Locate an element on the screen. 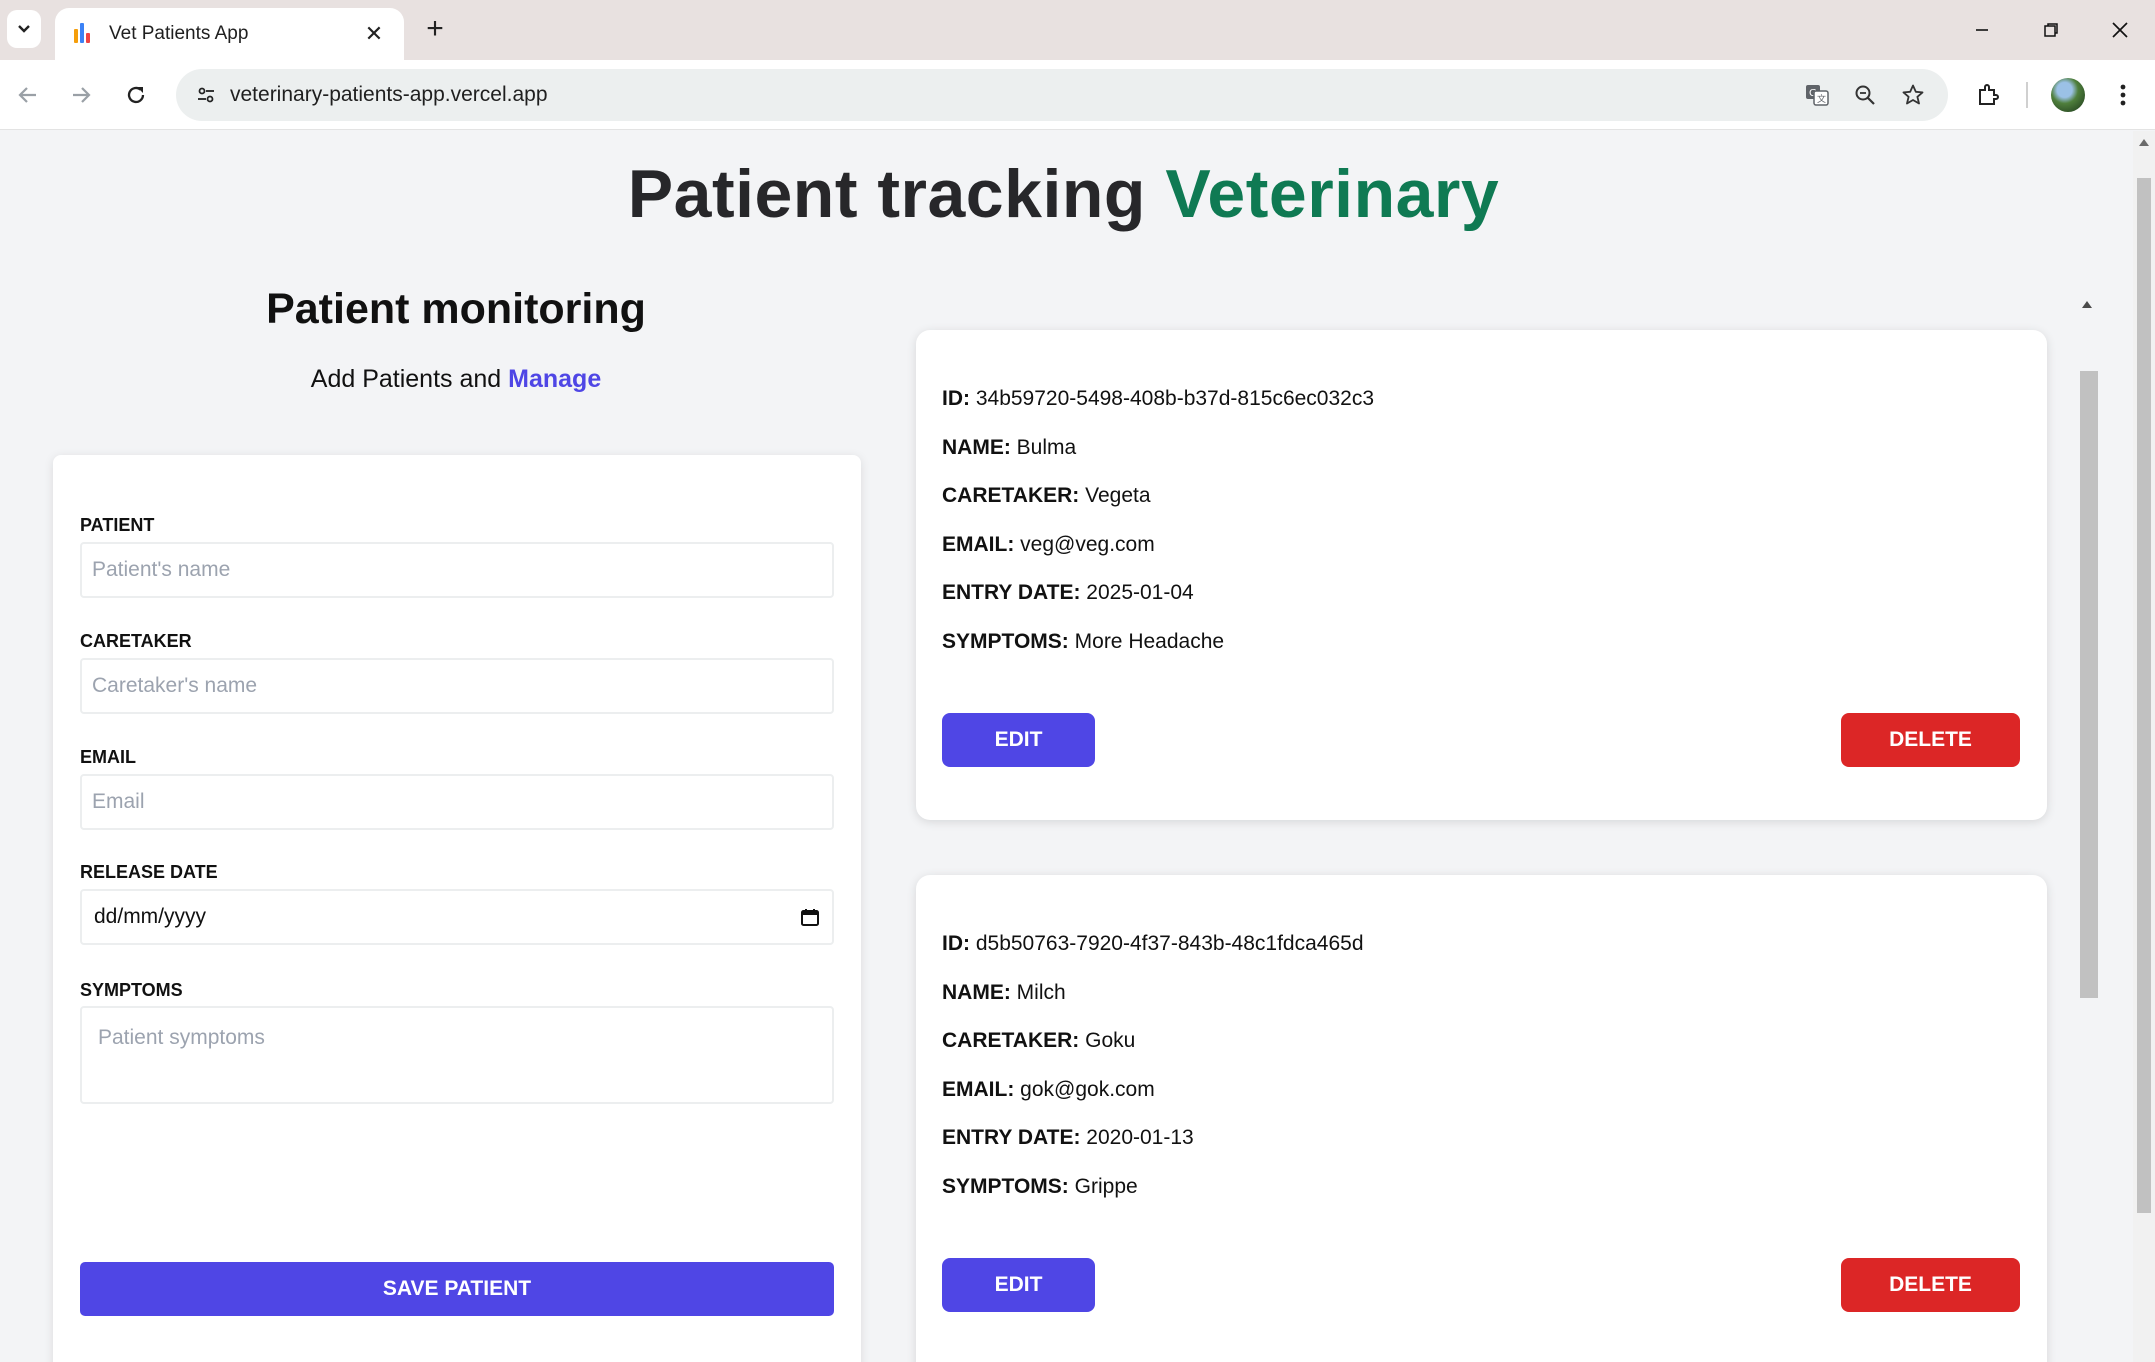 The height and width of the screenshot is (1362, 2155). tab-close-icon: ✕ is located at coordinates (374, 34).